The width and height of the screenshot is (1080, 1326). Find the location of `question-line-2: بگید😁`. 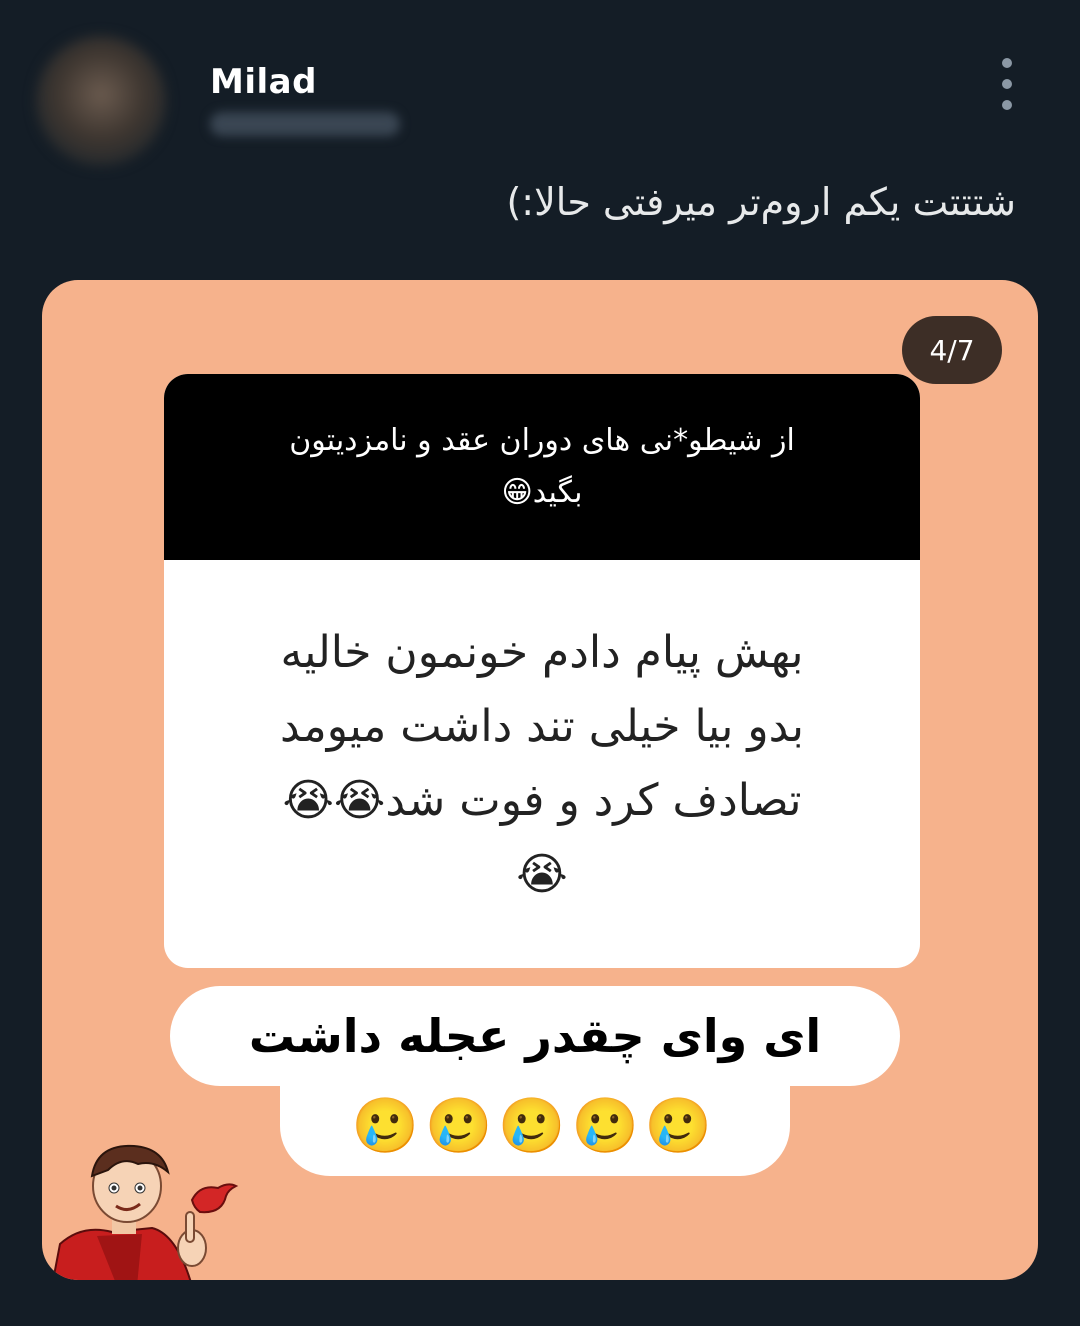

question-line-2: بگید😁 is located at coordinates (542, 492).